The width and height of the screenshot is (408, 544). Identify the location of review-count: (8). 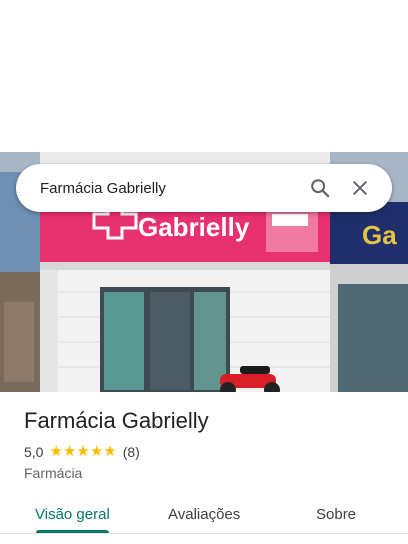
(131, 452).